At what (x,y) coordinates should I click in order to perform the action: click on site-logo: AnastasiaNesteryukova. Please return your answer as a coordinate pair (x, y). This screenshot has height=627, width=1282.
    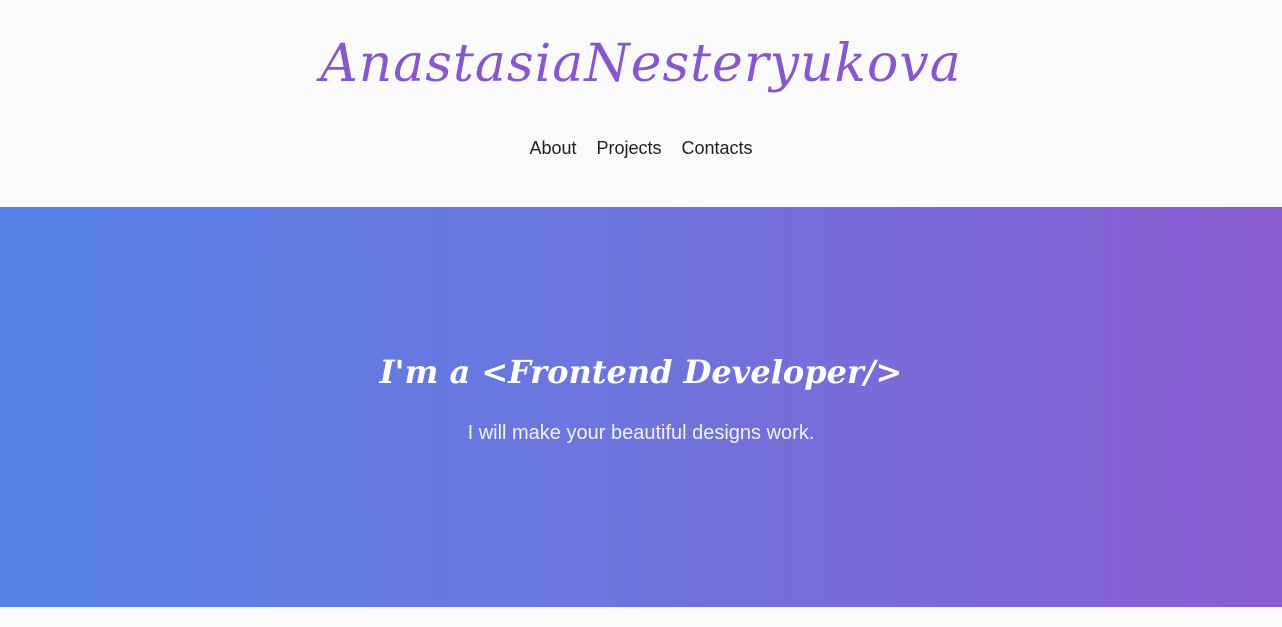
    Looking at the image, I should click on (641, 64).